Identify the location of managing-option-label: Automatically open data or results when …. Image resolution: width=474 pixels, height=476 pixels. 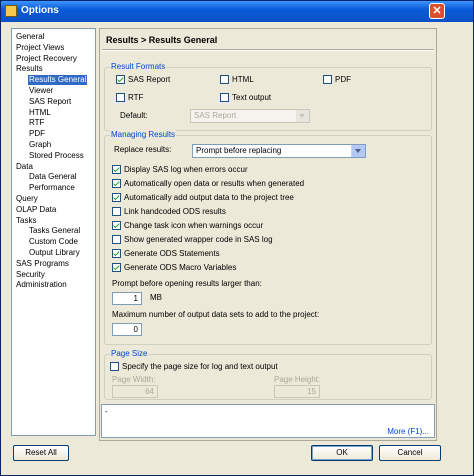
(214, 183).